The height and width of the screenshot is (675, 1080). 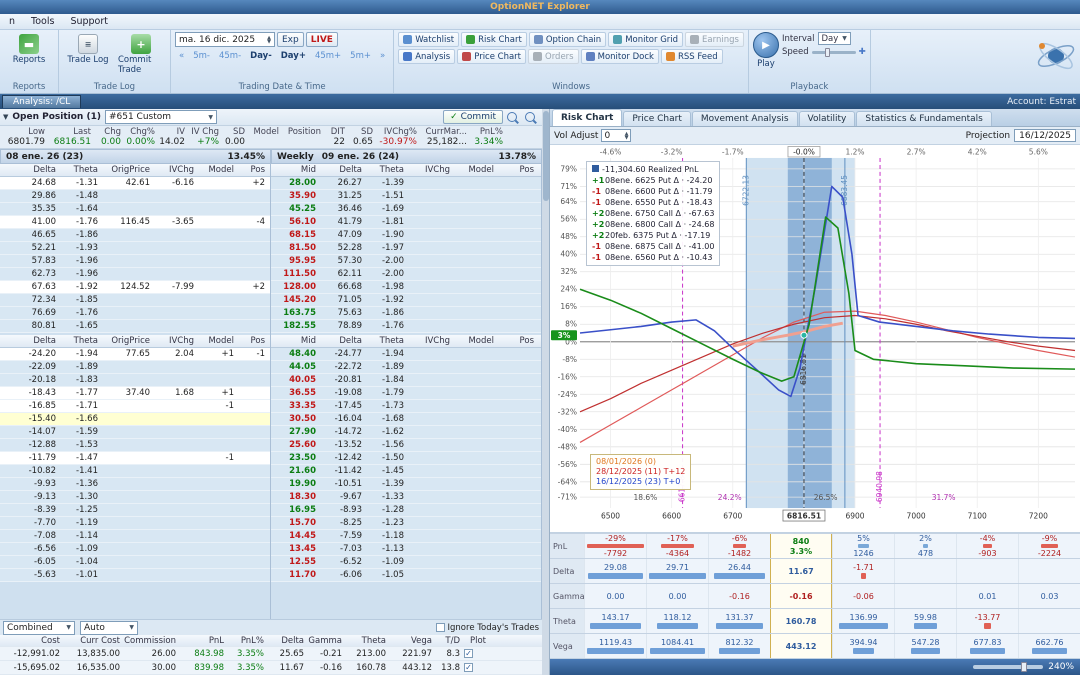 What do you see at coordinates (924, 118) in the screenshot?
I see `tab-statistics-fundamentals: Statistics & Fundamentals` at bounding box center [924, 118].